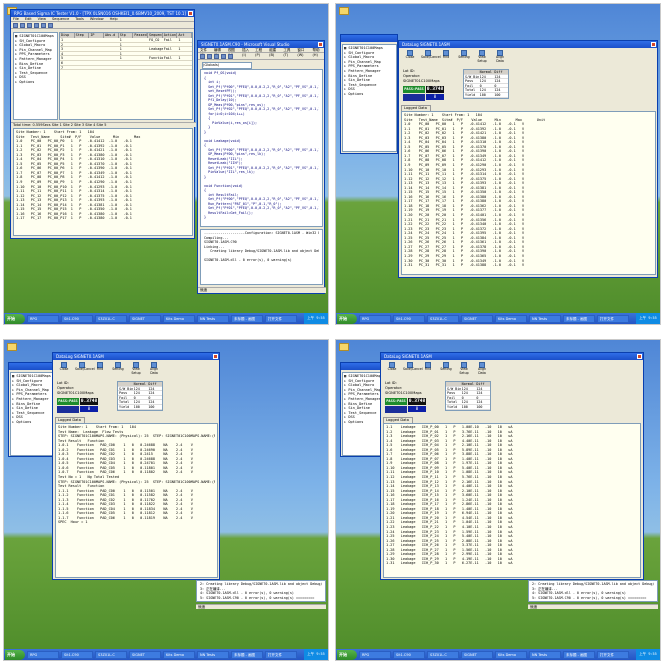  What do you see at coordinates (260, 52) in the screenshot?
I see `menu-item: 工程(P)` at bounding box center [260, 52].